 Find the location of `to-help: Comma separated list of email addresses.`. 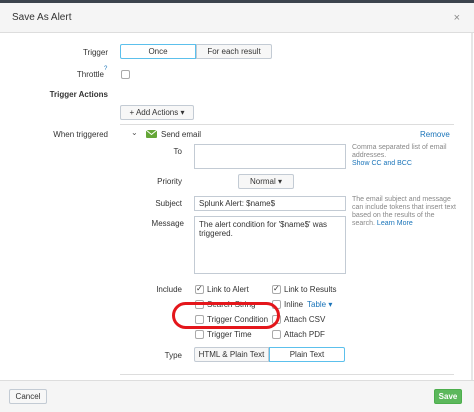

to-help: Comma separated list of email addresses. is located at coordinates (399, 151).